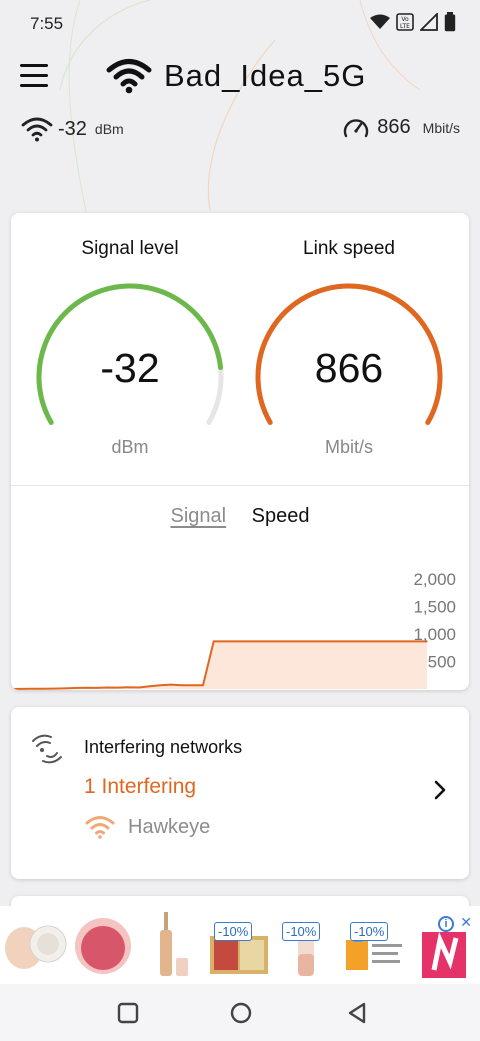 The width and height of the screenshot is (480, 1041). Describe the element at coordinates (240, 23) in the screenshot. I see `status-bar: 7:55 Vo LTE` at that location.